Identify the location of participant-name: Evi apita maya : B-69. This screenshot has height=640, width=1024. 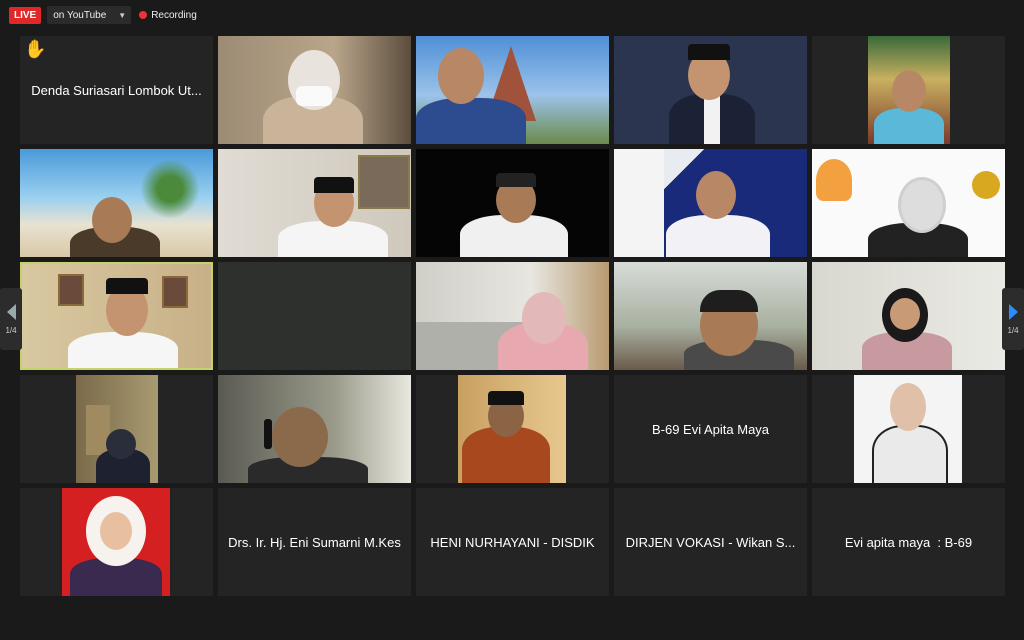
(908, 542).